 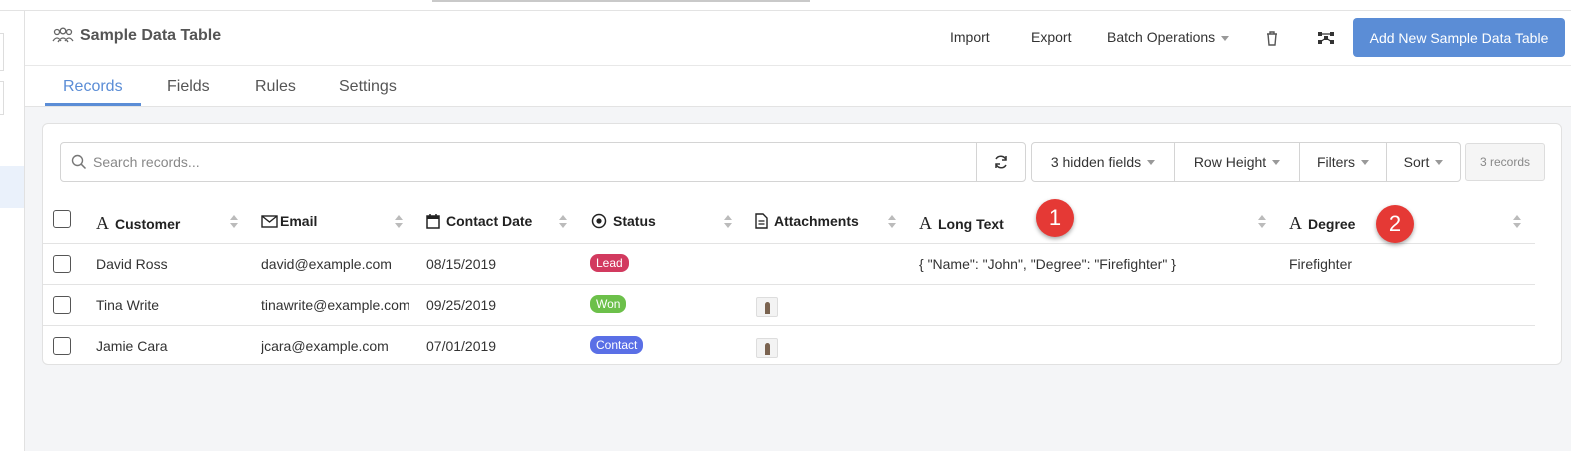 I want to click on status-badge: Contact, so click(x=617, y=345).